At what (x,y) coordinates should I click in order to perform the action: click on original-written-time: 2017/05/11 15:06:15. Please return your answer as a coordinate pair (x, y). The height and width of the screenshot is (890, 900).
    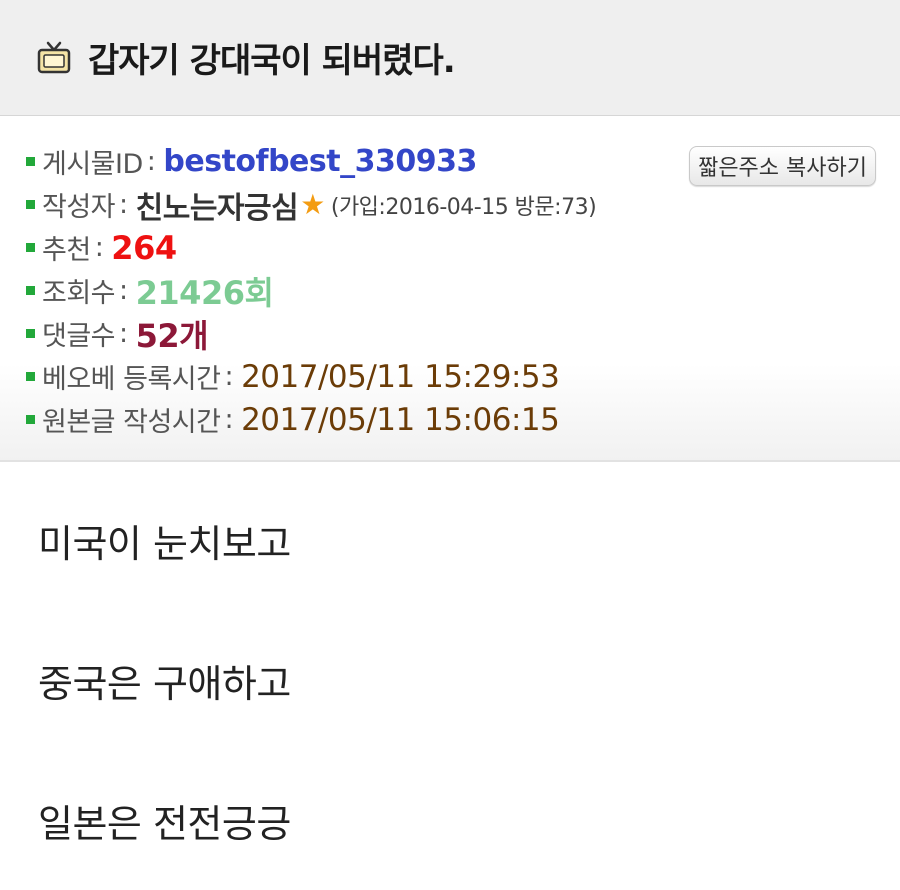
    Looking at the image, I should click on (400, 419).